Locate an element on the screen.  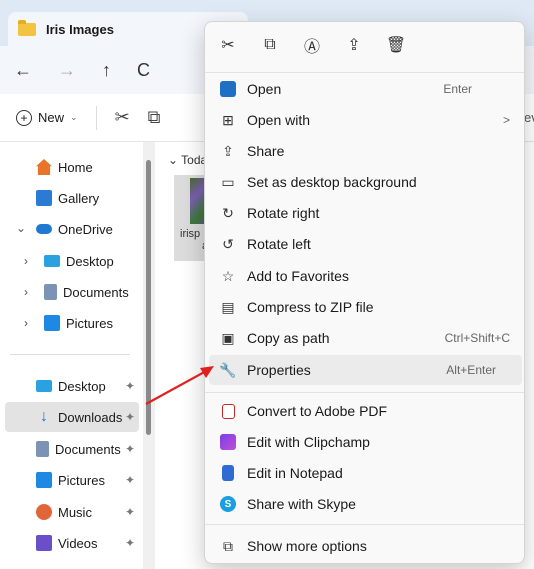
notepad-icon is located at coordinates (228, 473).